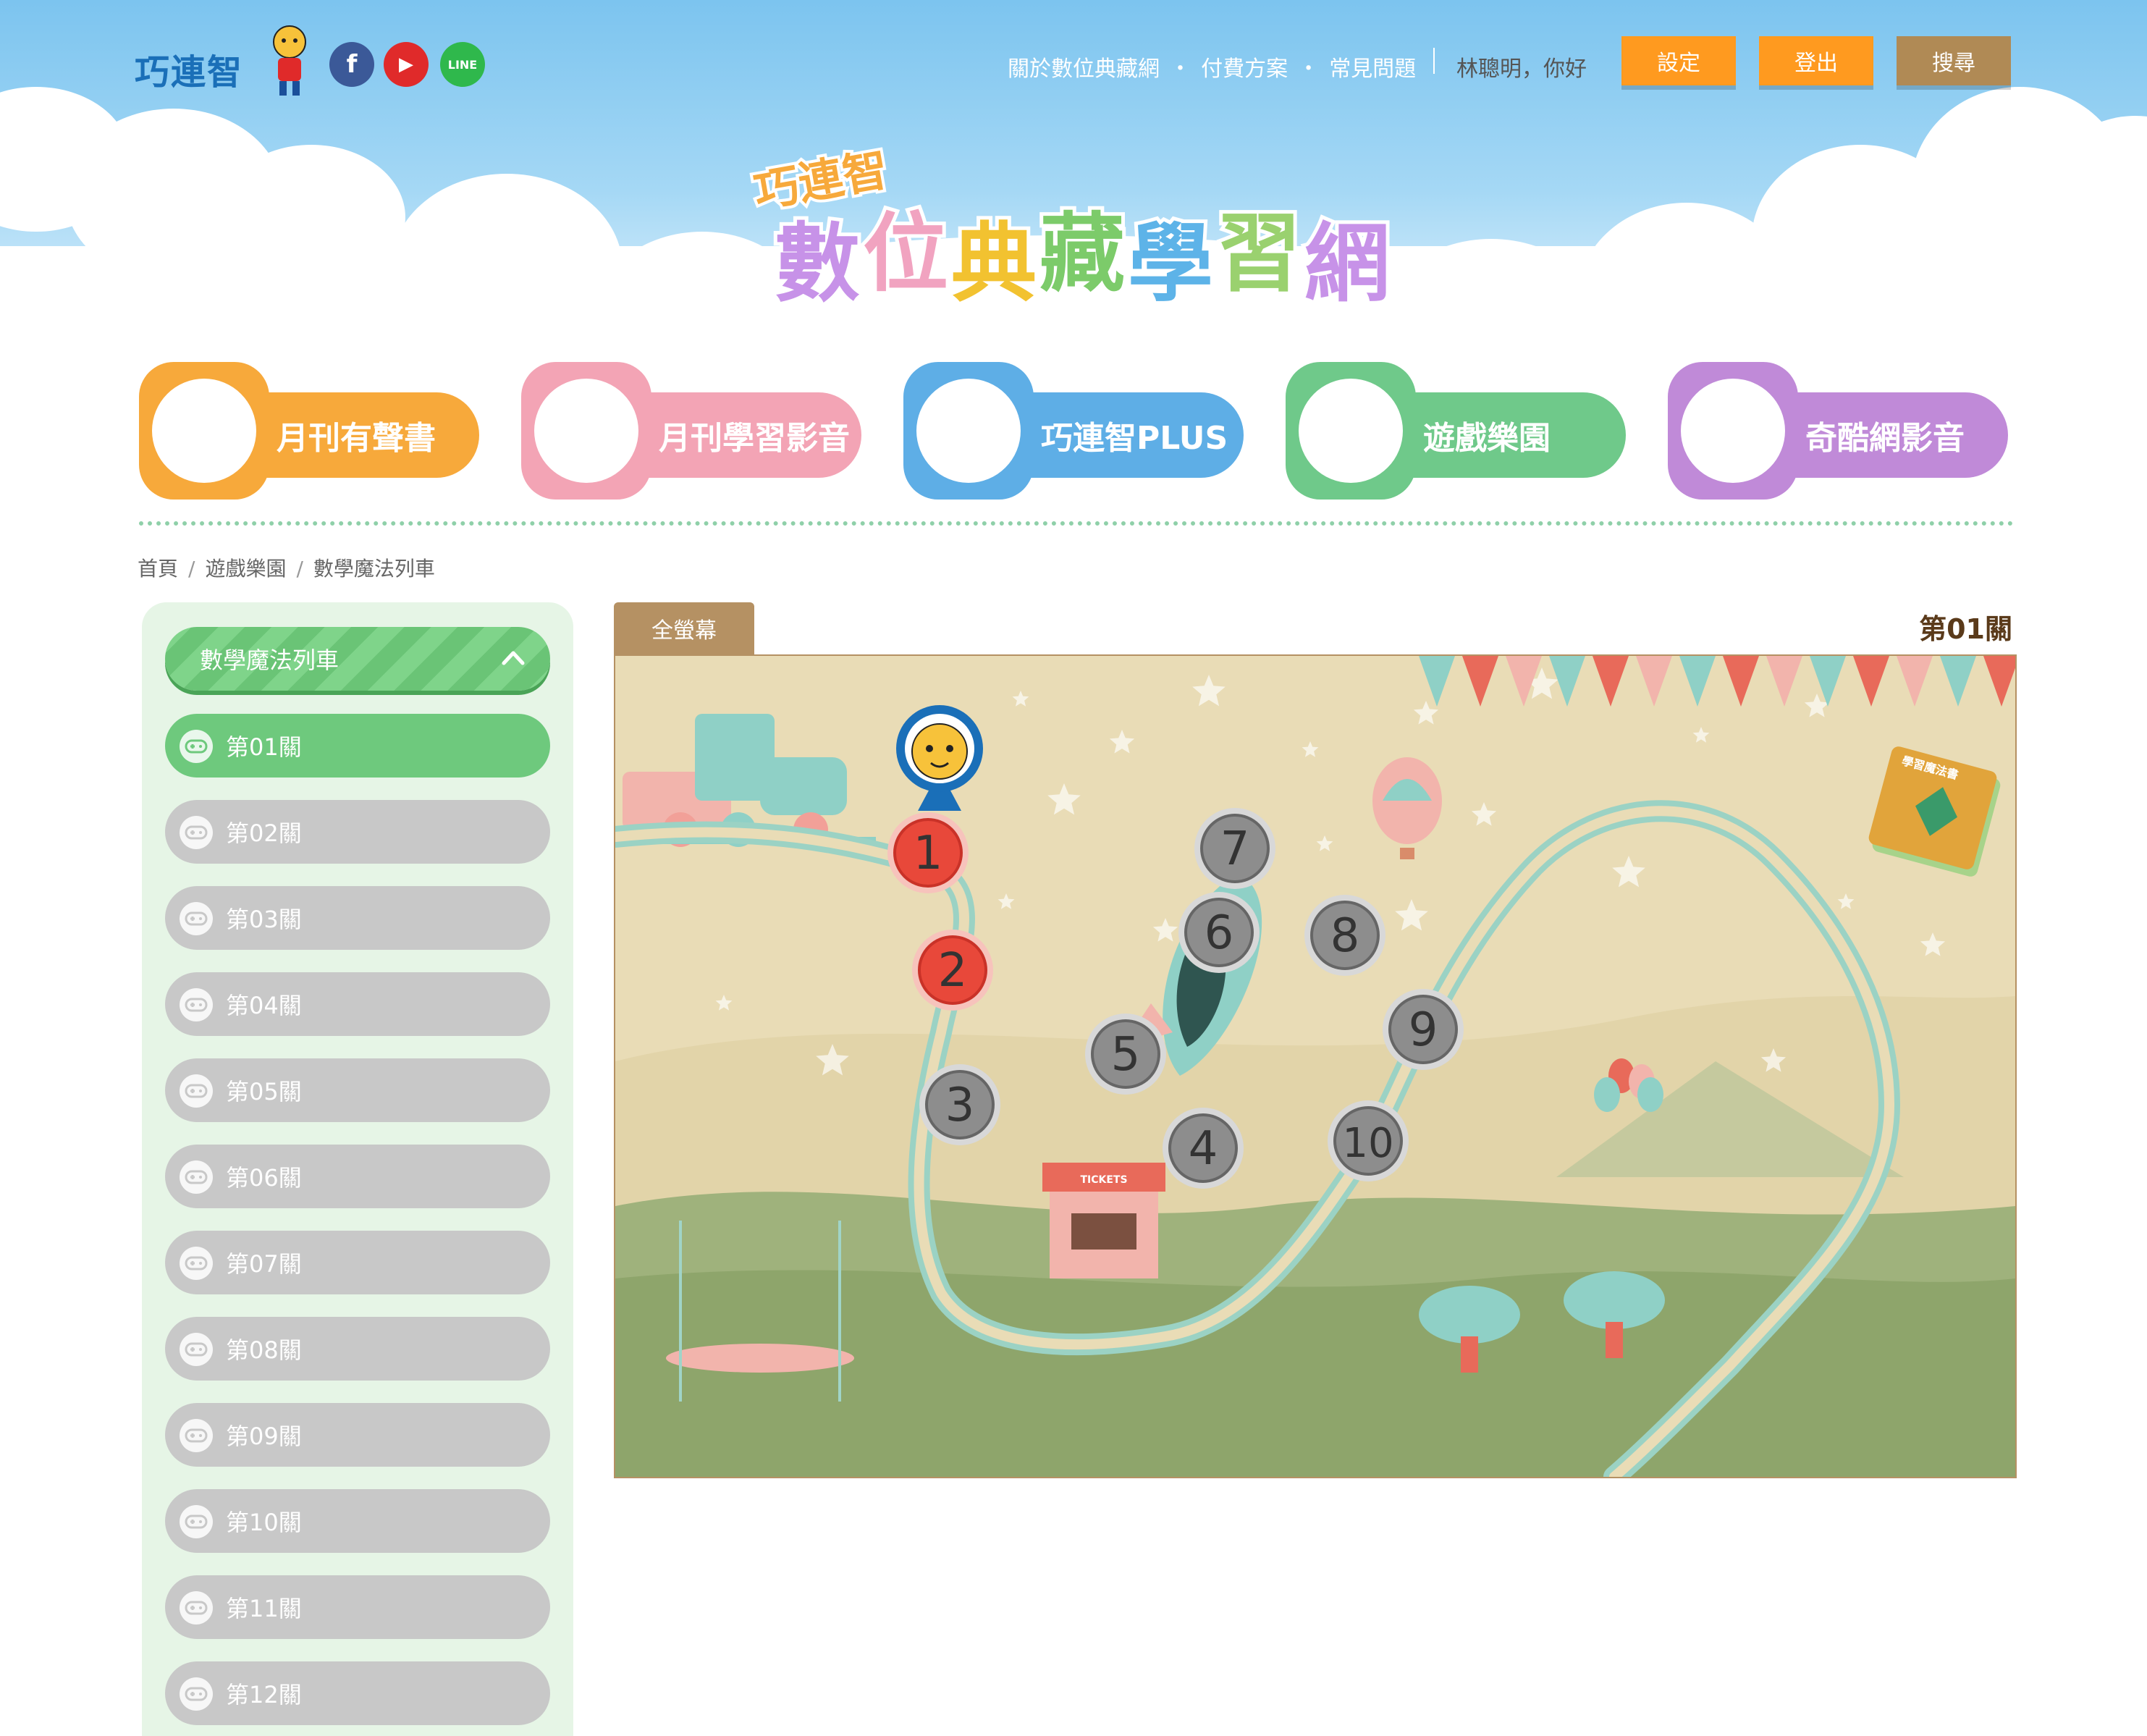 This screenshot has width=2147, height=1736. I want to click on station-number: 6, so click(1219, 933).